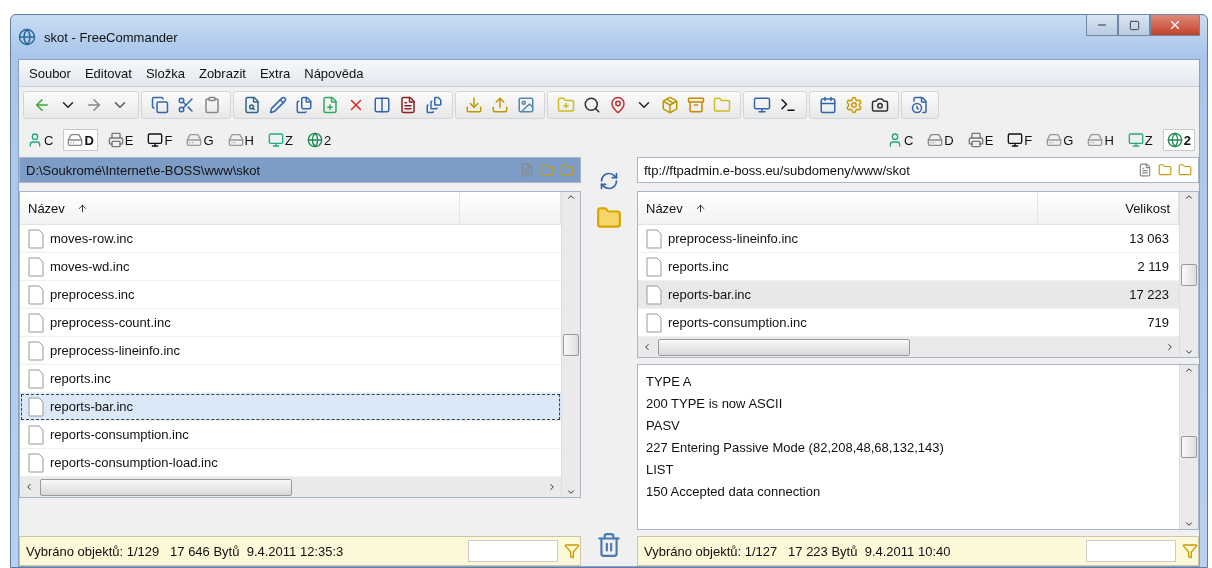 Image resolution: width=1212 pixels, height=568 pixels. Describe the element at coordinates (408, 105) in the screenshot. I see `file-text-icon` at that location.